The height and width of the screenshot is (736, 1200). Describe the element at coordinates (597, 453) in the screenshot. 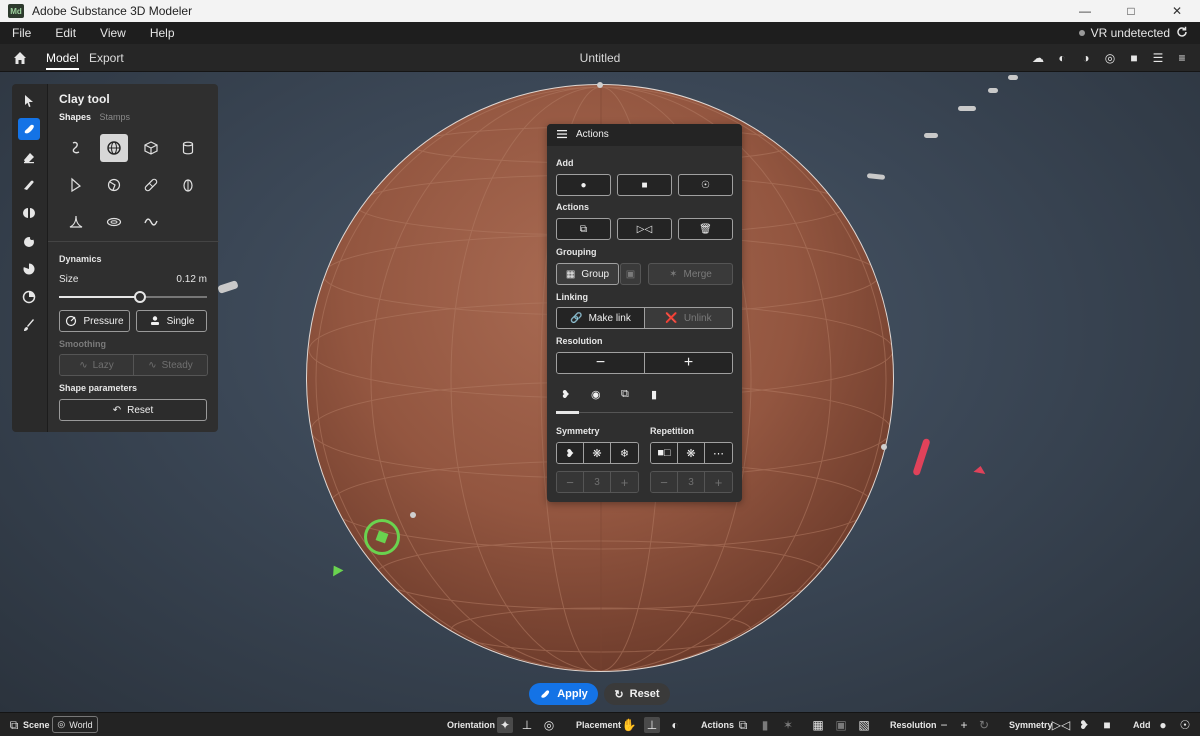

I see `radial-symmetry-button: ❋` at that location.